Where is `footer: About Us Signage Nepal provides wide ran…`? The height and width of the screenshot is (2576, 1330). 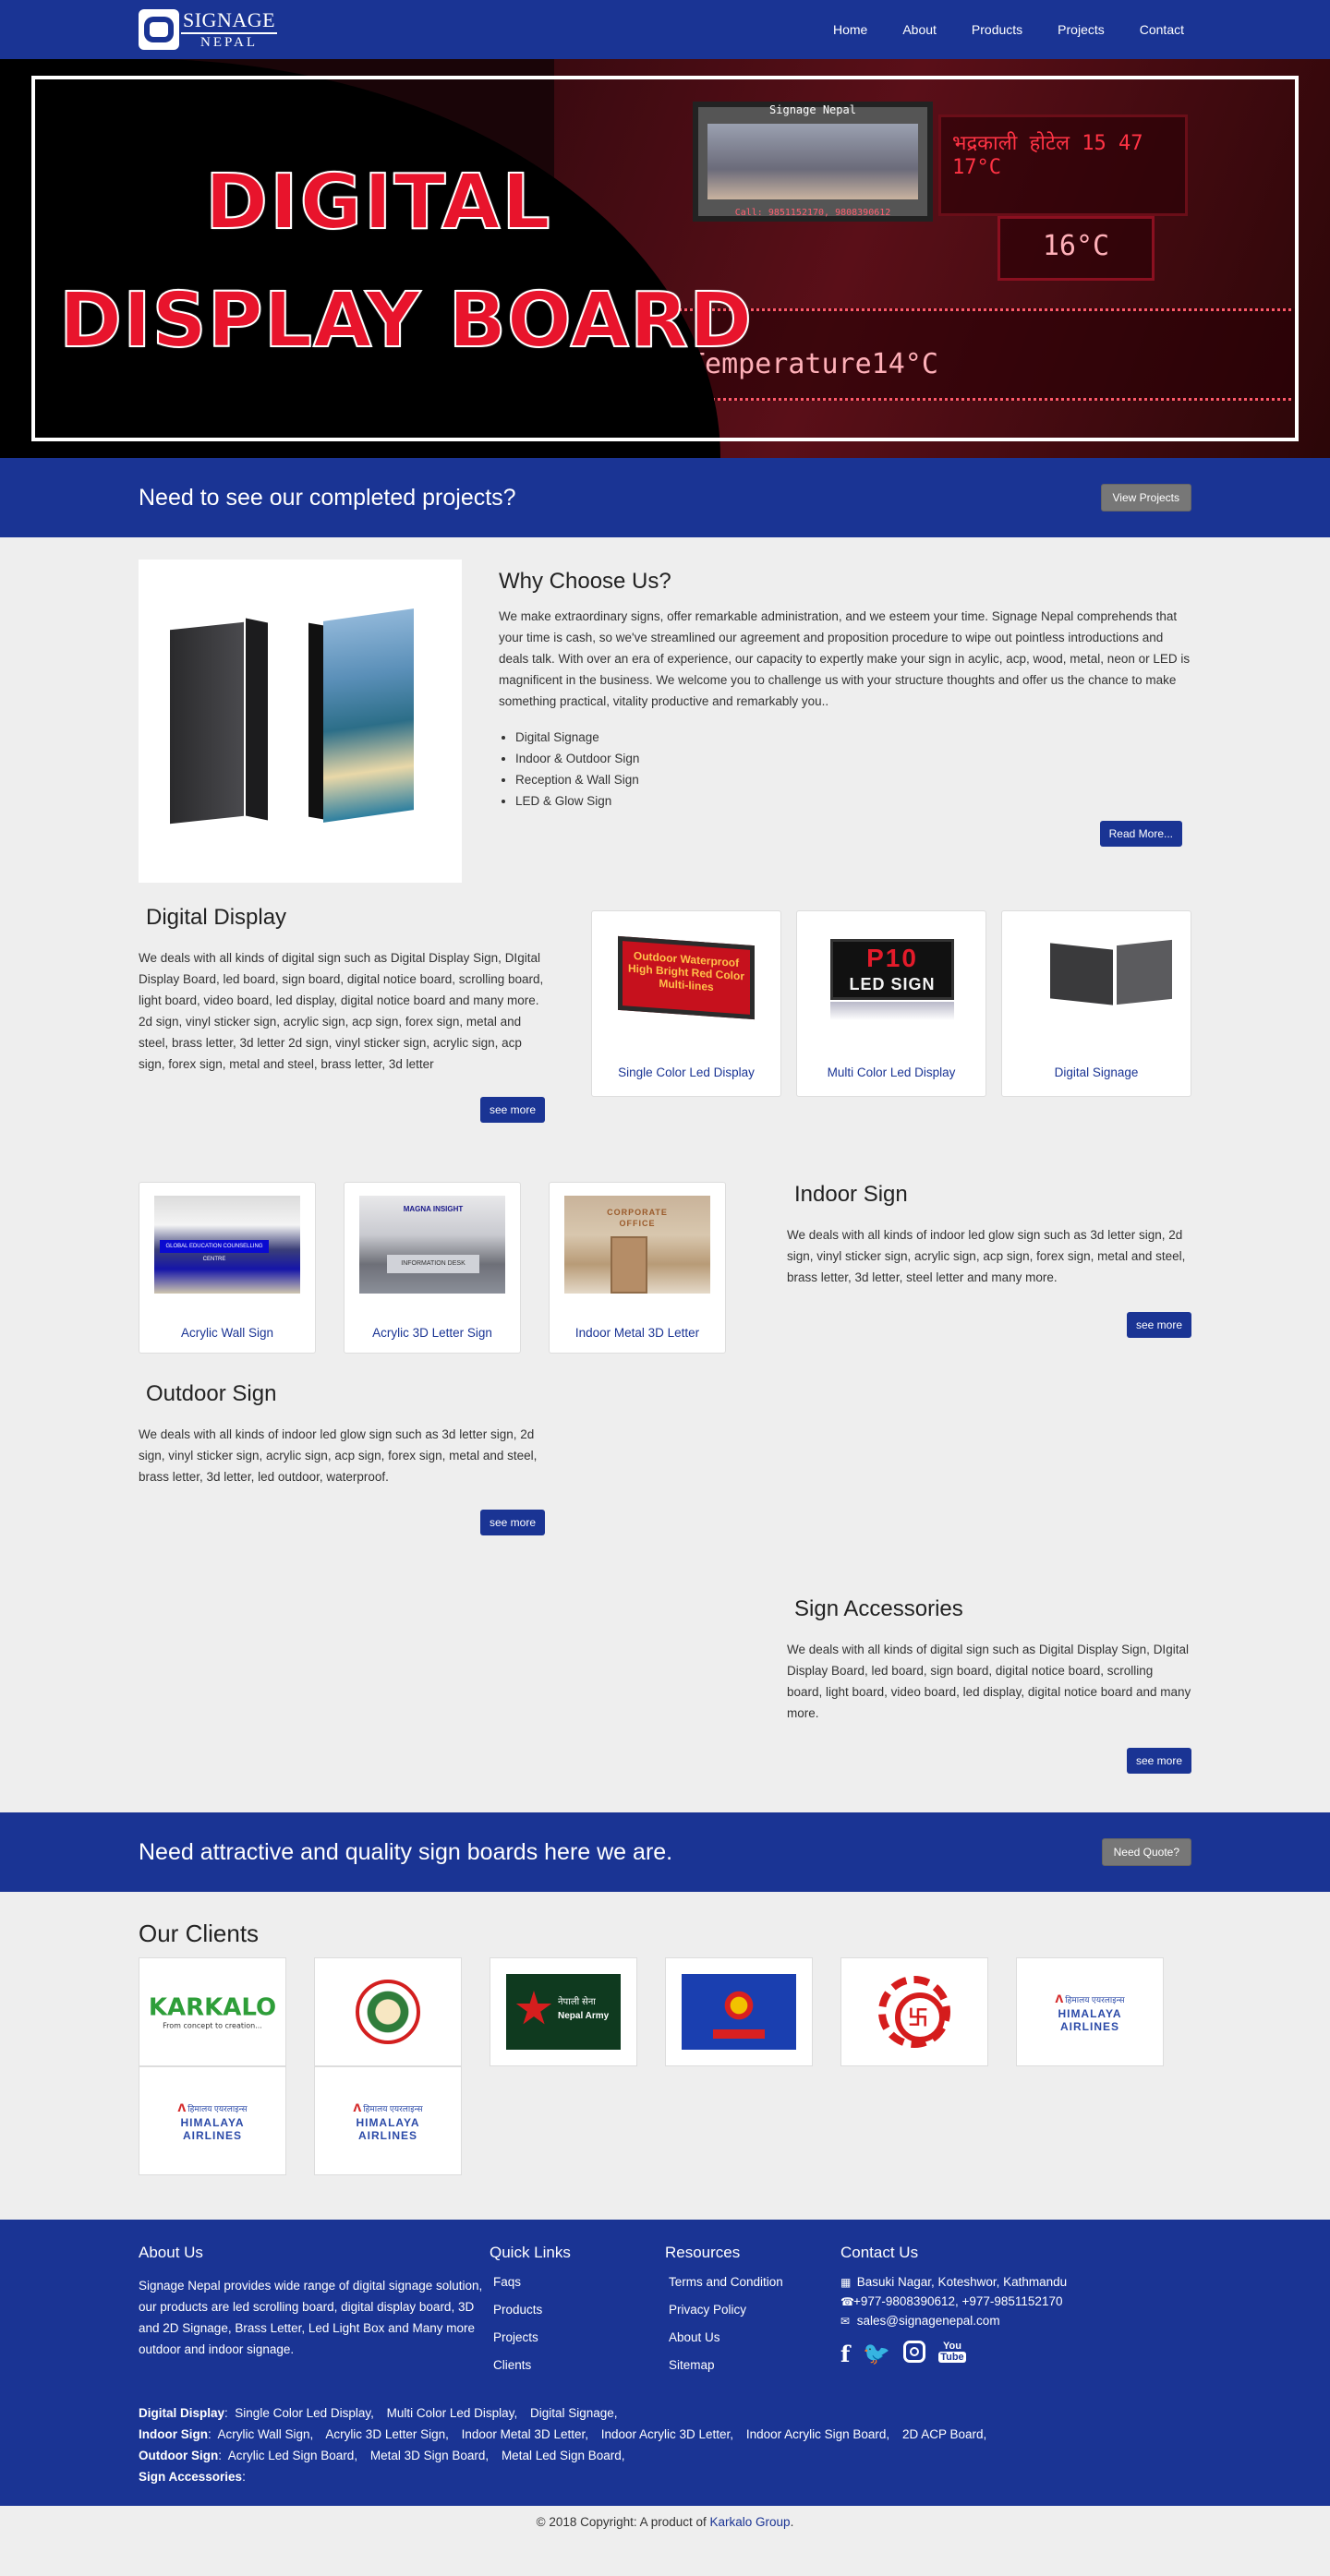
footer: About Us Signage Nepal provides wide ran… is located at coordinates (665, 2363).